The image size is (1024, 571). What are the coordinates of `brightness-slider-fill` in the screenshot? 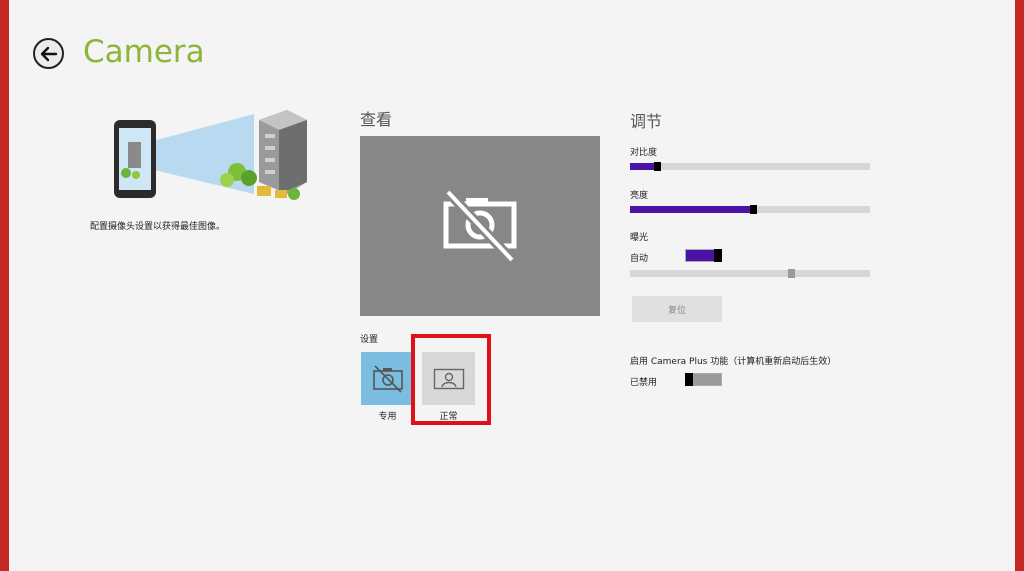 It's located at (690, 209).